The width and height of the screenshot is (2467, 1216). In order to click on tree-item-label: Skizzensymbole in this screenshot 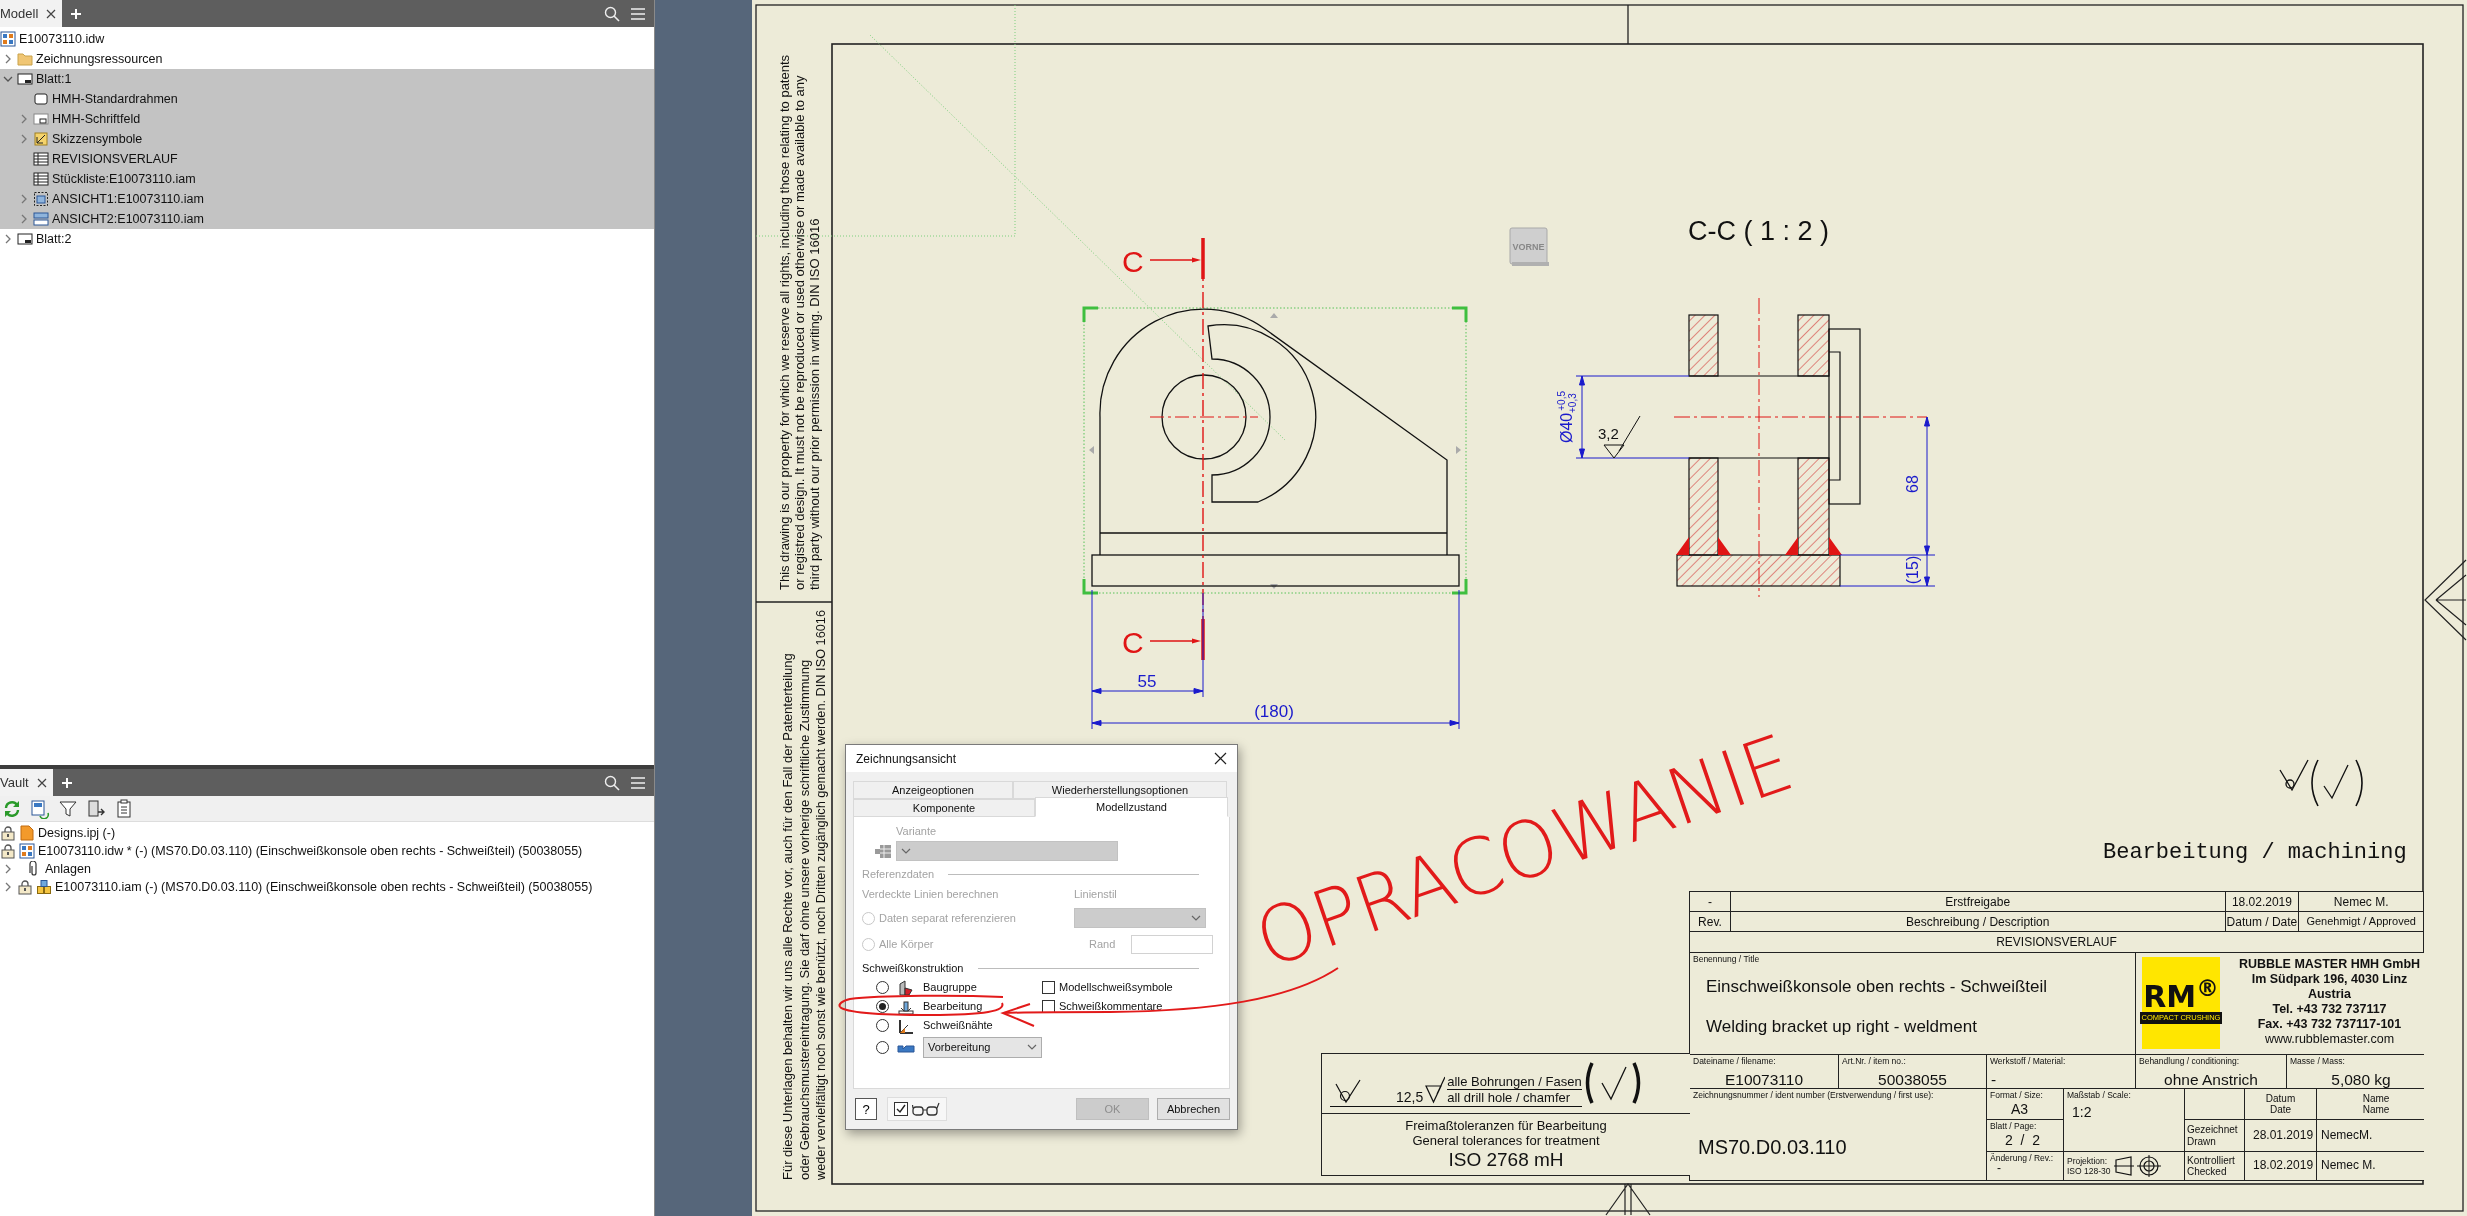, I will do `click(97, 139)`.